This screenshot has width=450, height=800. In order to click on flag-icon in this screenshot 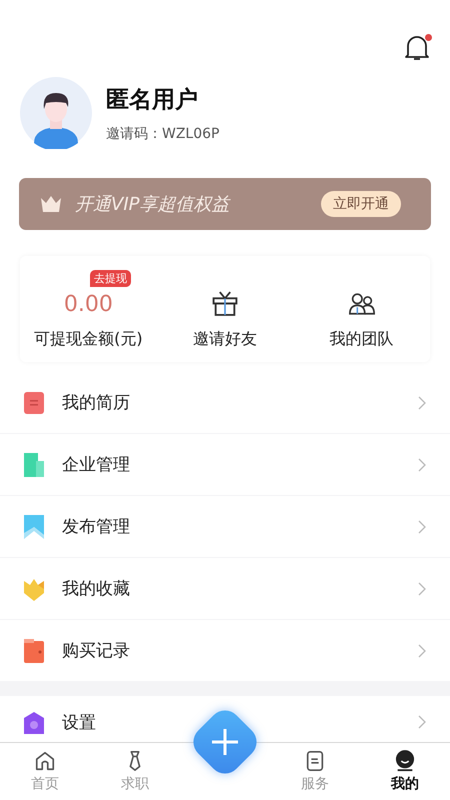, I will do `click(34, 526)`.